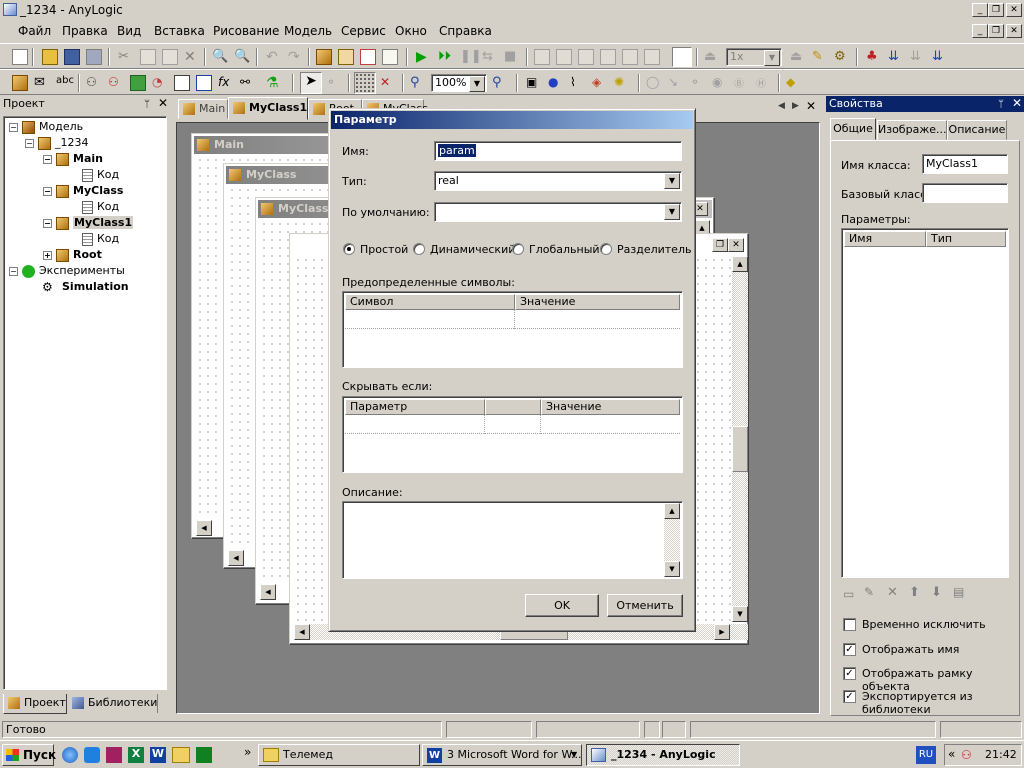 The image size is (1024, 768). Describe the element at coordinates (513, 407) in the screenshot. I see `column-header-operator` at that location.